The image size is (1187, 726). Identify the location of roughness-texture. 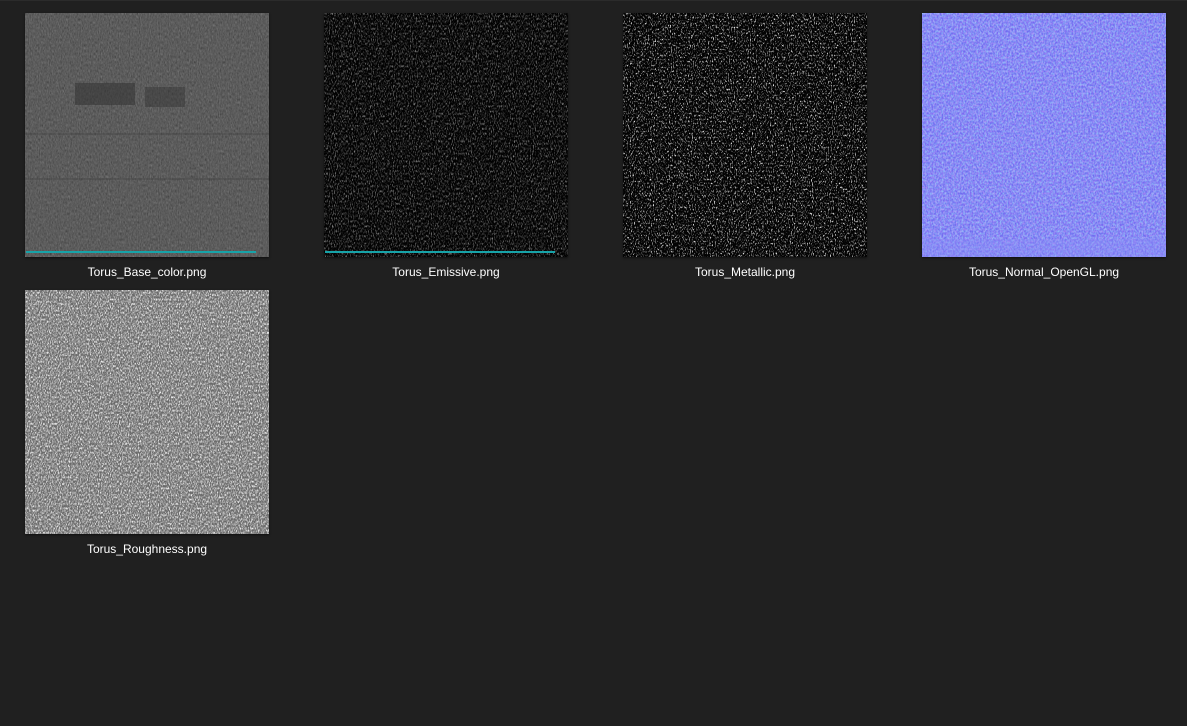
(147, 412).